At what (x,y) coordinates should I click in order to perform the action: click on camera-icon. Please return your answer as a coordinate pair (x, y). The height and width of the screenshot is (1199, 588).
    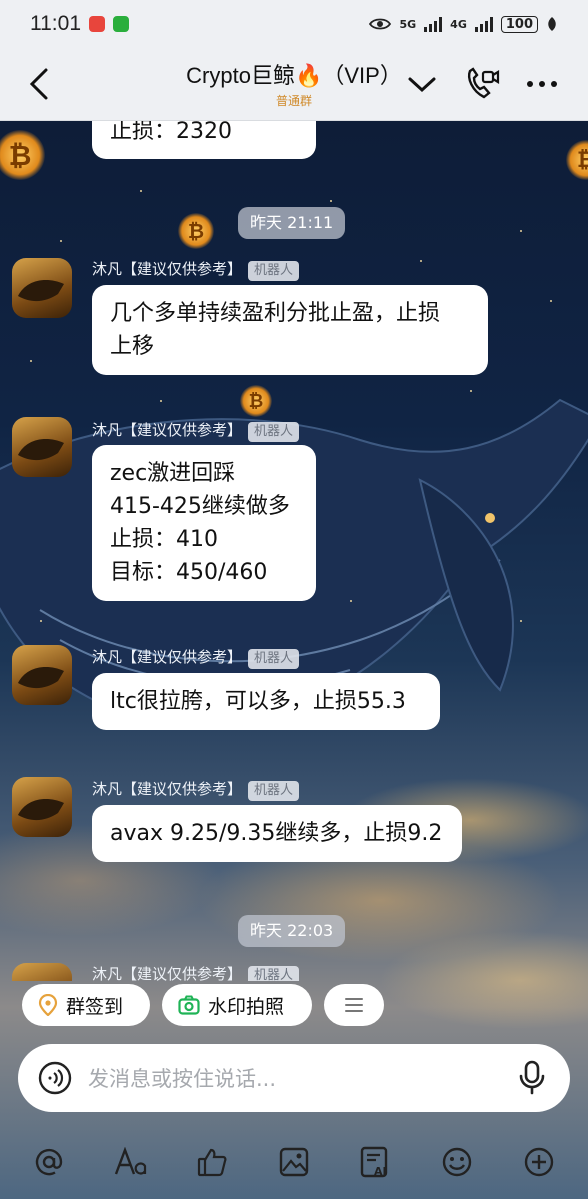
    Looking at the image, I should click on (189, 1005).